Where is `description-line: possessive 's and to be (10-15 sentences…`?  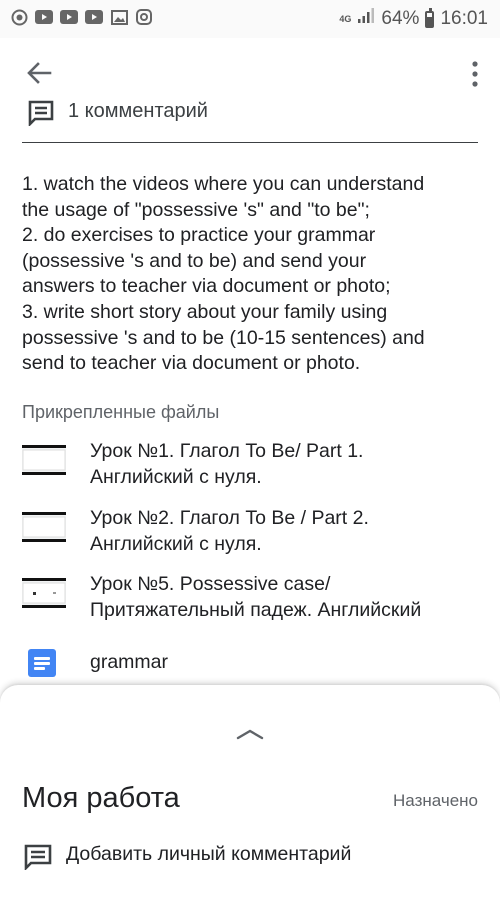
description-line: possessive 's and to be (10-15 sentences… is located at coordinates (223, 337).